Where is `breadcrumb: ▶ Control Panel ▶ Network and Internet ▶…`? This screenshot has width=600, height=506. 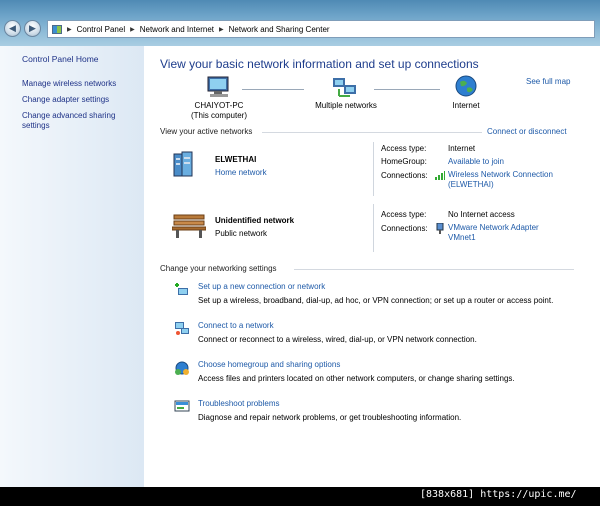
breadcrumb: ▶ Control Panel ▶ Network and Internet ▶… is located at coordinates (321, 29).